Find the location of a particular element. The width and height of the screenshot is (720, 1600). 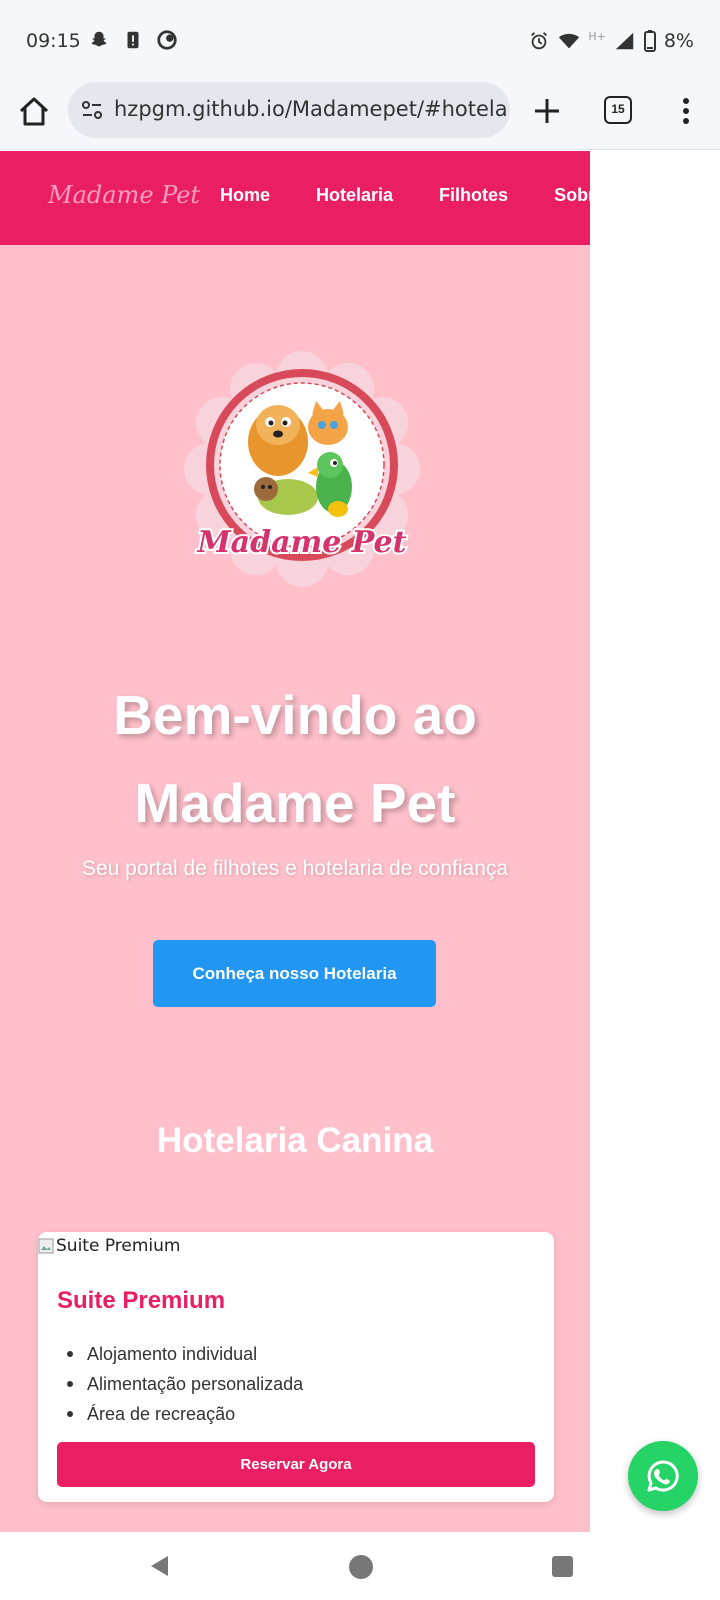

nav-link-hotelaria: Hotelaria is located at coordinates (354, 195).